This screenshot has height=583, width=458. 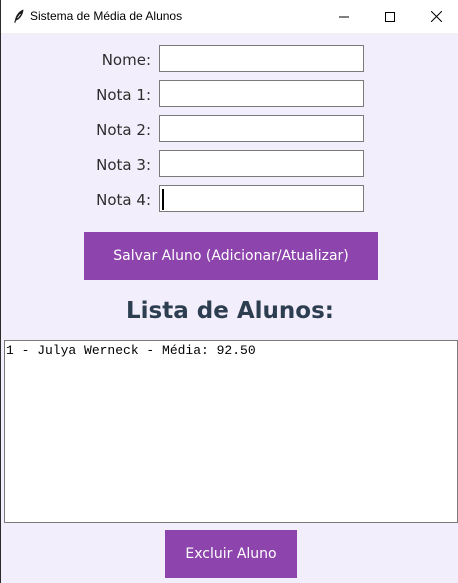 I want to click on nota1-label: Nota 1:, so click(x=123, y=95).